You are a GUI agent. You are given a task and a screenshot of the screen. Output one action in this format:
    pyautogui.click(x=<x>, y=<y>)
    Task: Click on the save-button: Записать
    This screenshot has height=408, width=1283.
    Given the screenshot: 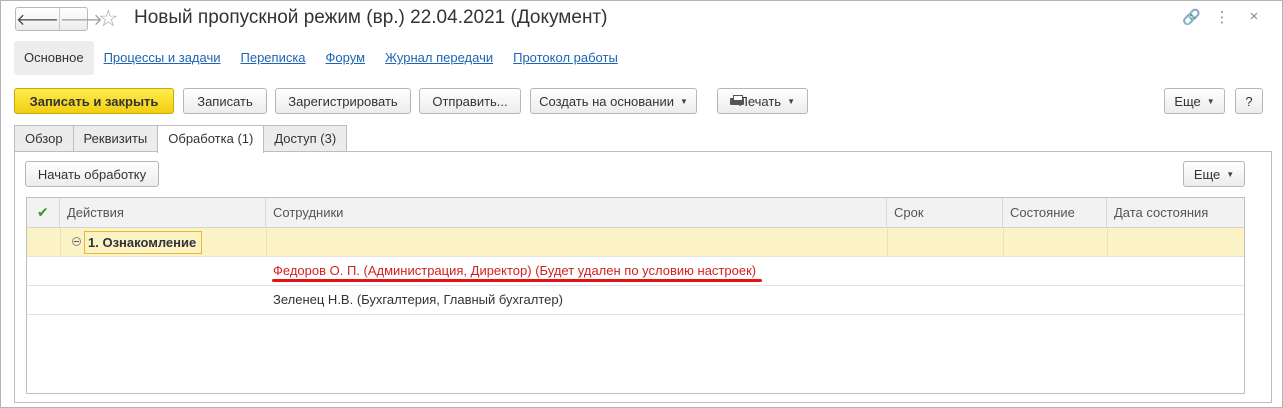 What is the action you would take?
    pyautogui.click(x=225, y=101)
    